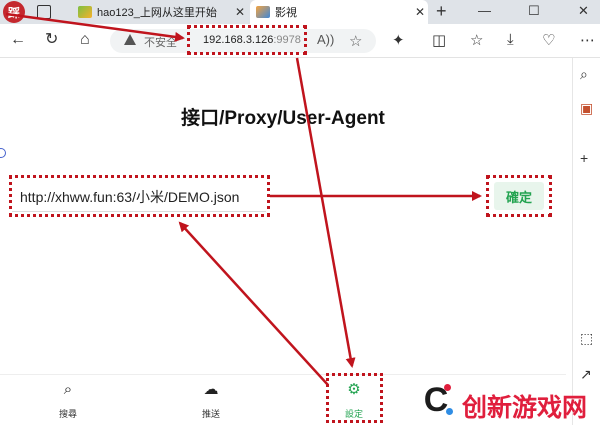 This screenshot has height=425, width=600. Describe the element at coordinates (14, 12) in the screenshot. I see `profile-badge: 踩` at that location.